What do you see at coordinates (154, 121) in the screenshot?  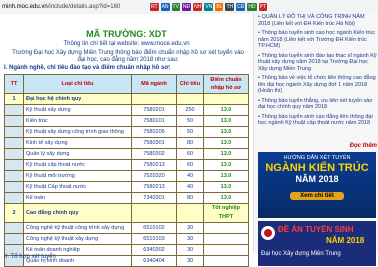 I see `row-code: 7580101` at bounding box center [154, 121].